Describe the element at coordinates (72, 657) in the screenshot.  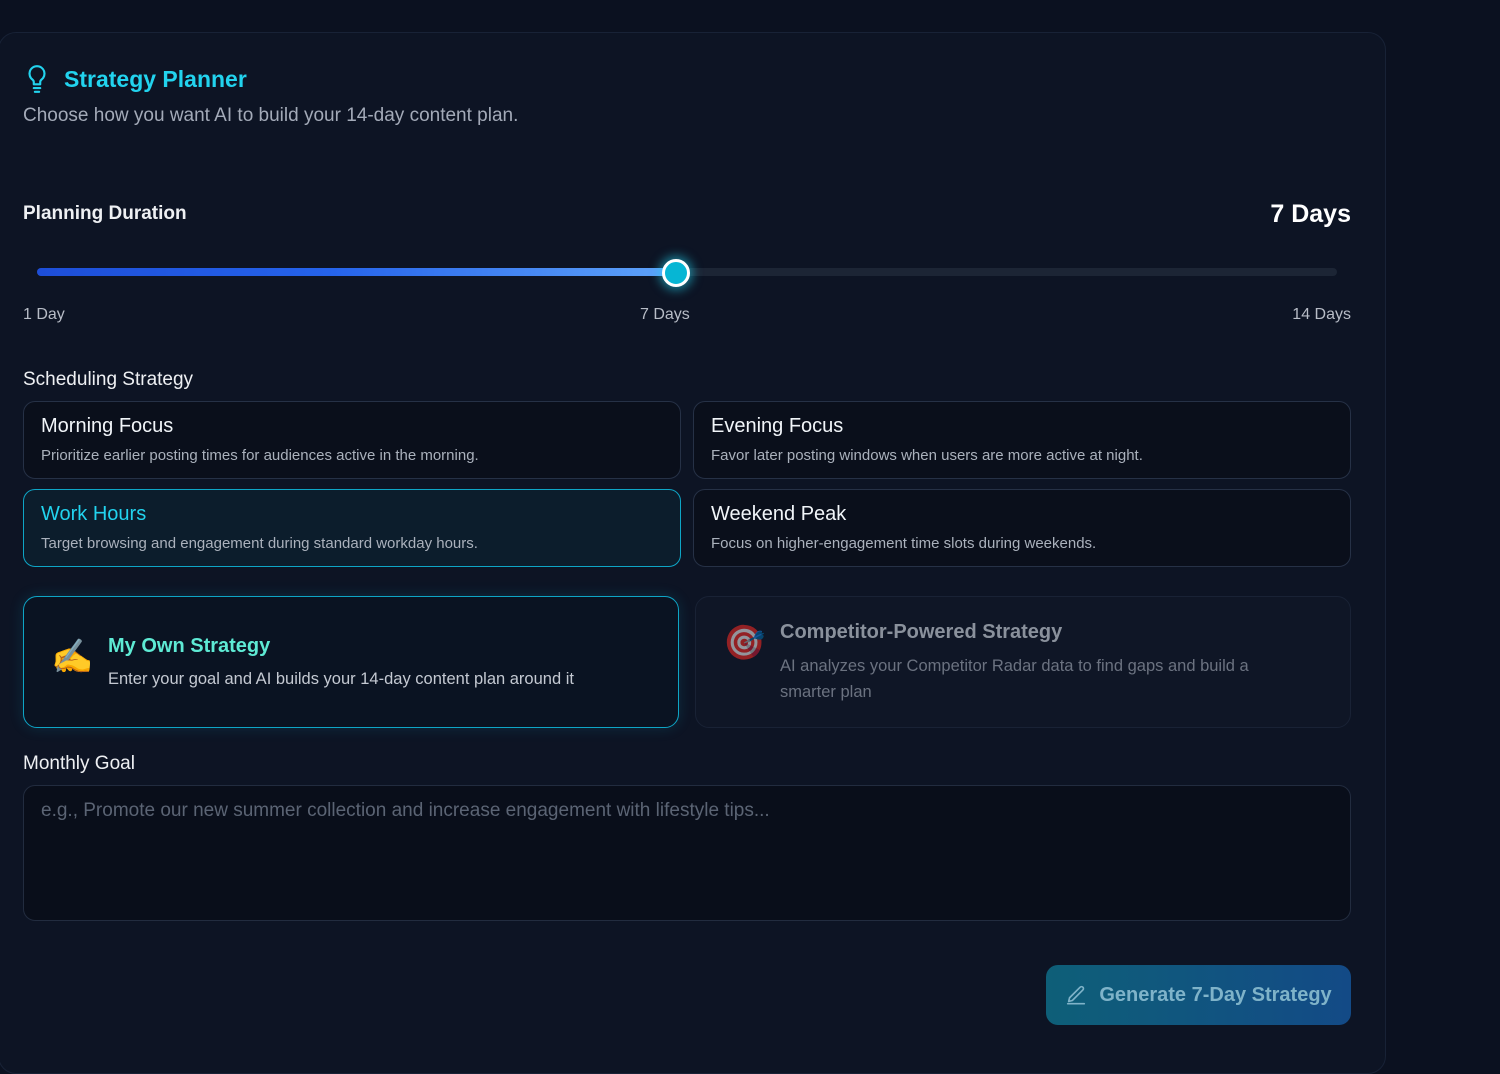
I see `writing-hand-icon: ✍️` at that location.